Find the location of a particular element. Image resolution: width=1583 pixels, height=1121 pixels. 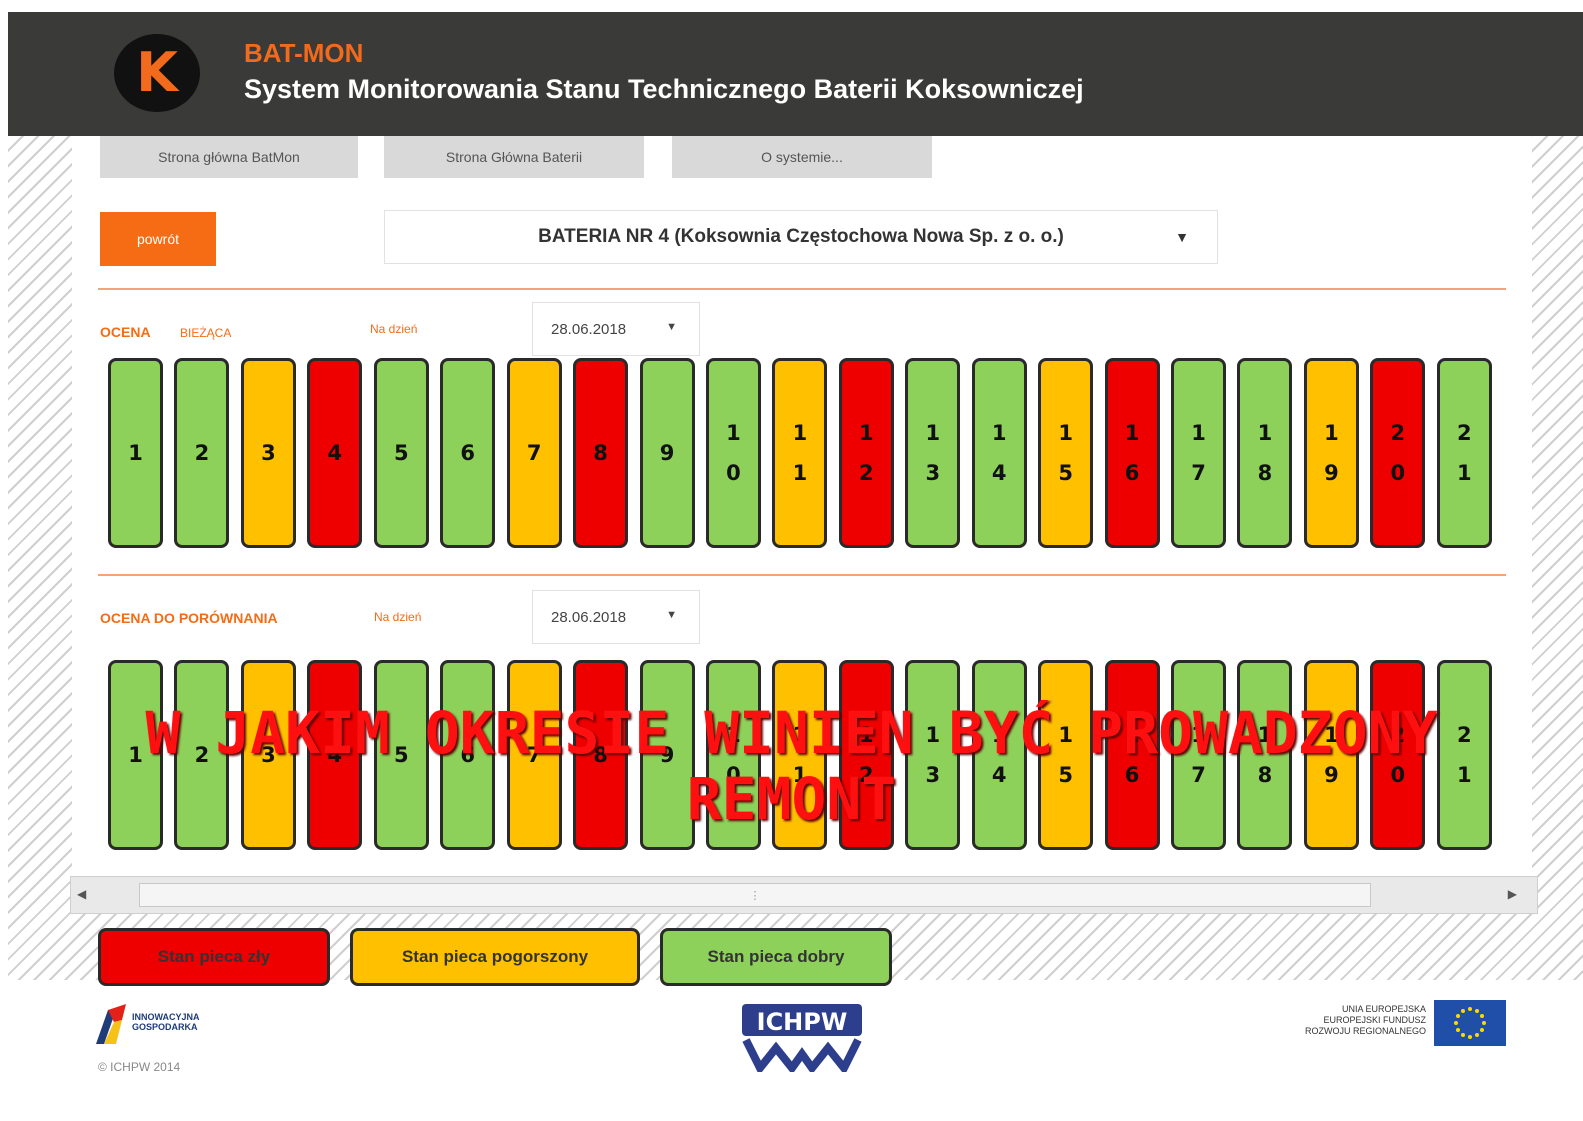

overlay-line-2: REMONT is located at coordinates (791, 798).